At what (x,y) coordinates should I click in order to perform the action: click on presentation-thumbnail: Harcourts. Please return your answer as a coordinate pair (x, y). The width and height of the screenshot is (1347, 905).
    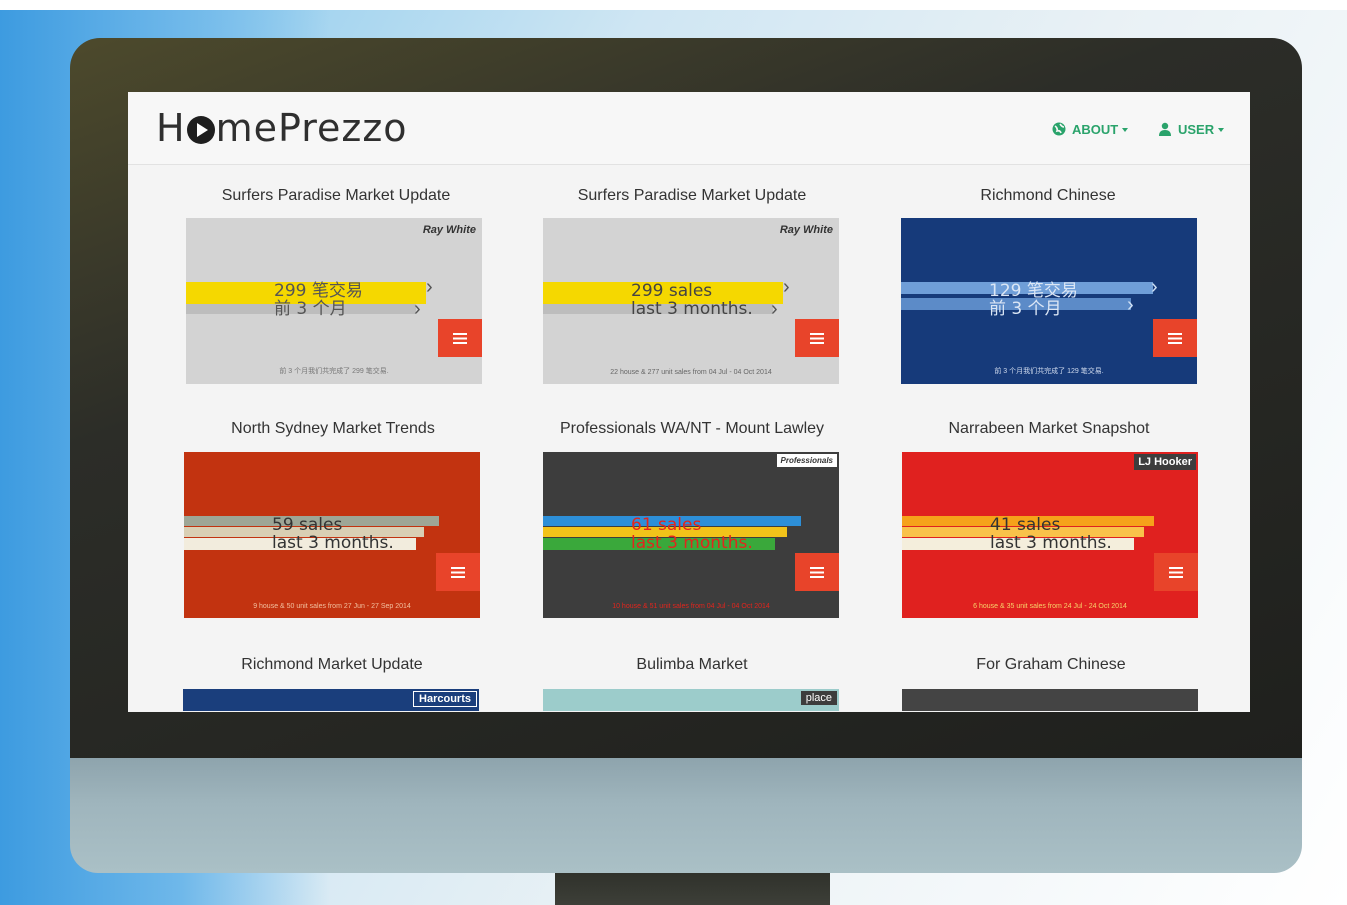
    Looking at the image, I should click on (331, 700).